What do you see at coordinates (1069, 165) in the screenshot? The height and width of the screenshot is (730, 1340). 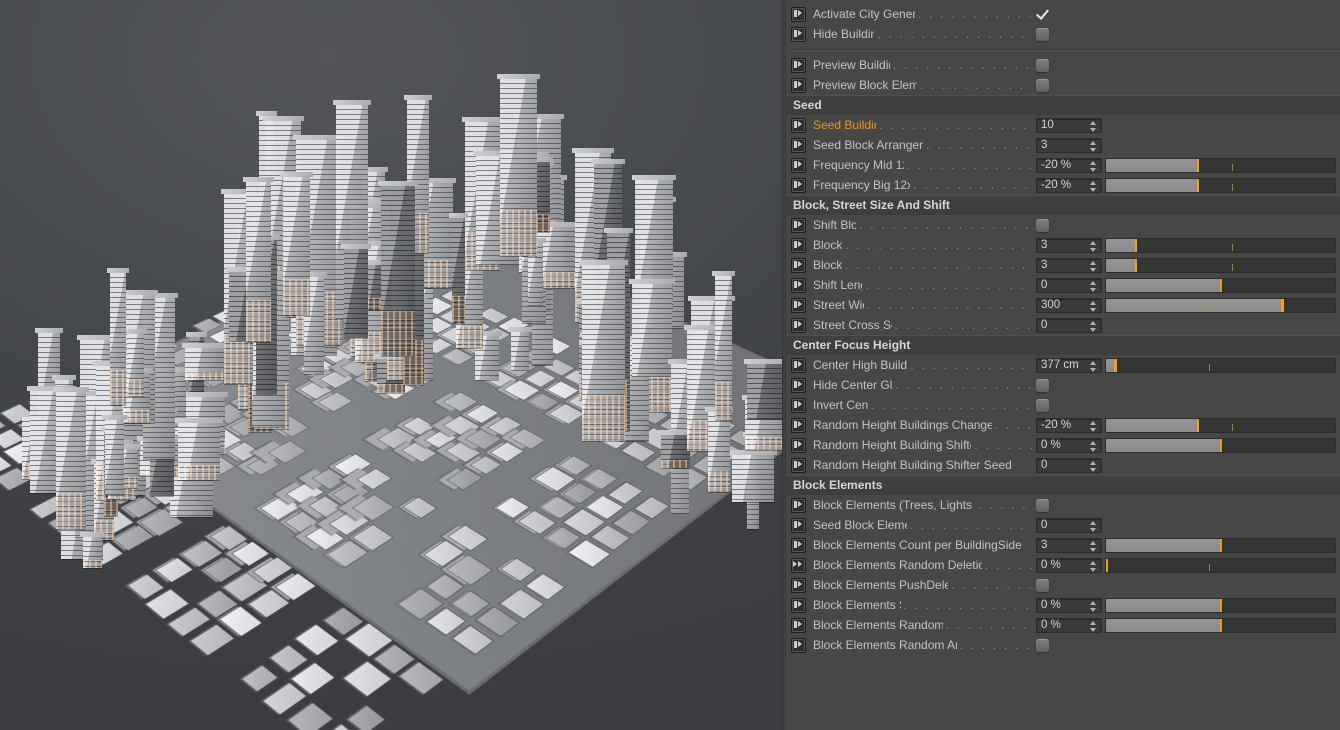 I see `number-field-frequency-mid-12x6: -20 %` at bounding box center [1069, 165].